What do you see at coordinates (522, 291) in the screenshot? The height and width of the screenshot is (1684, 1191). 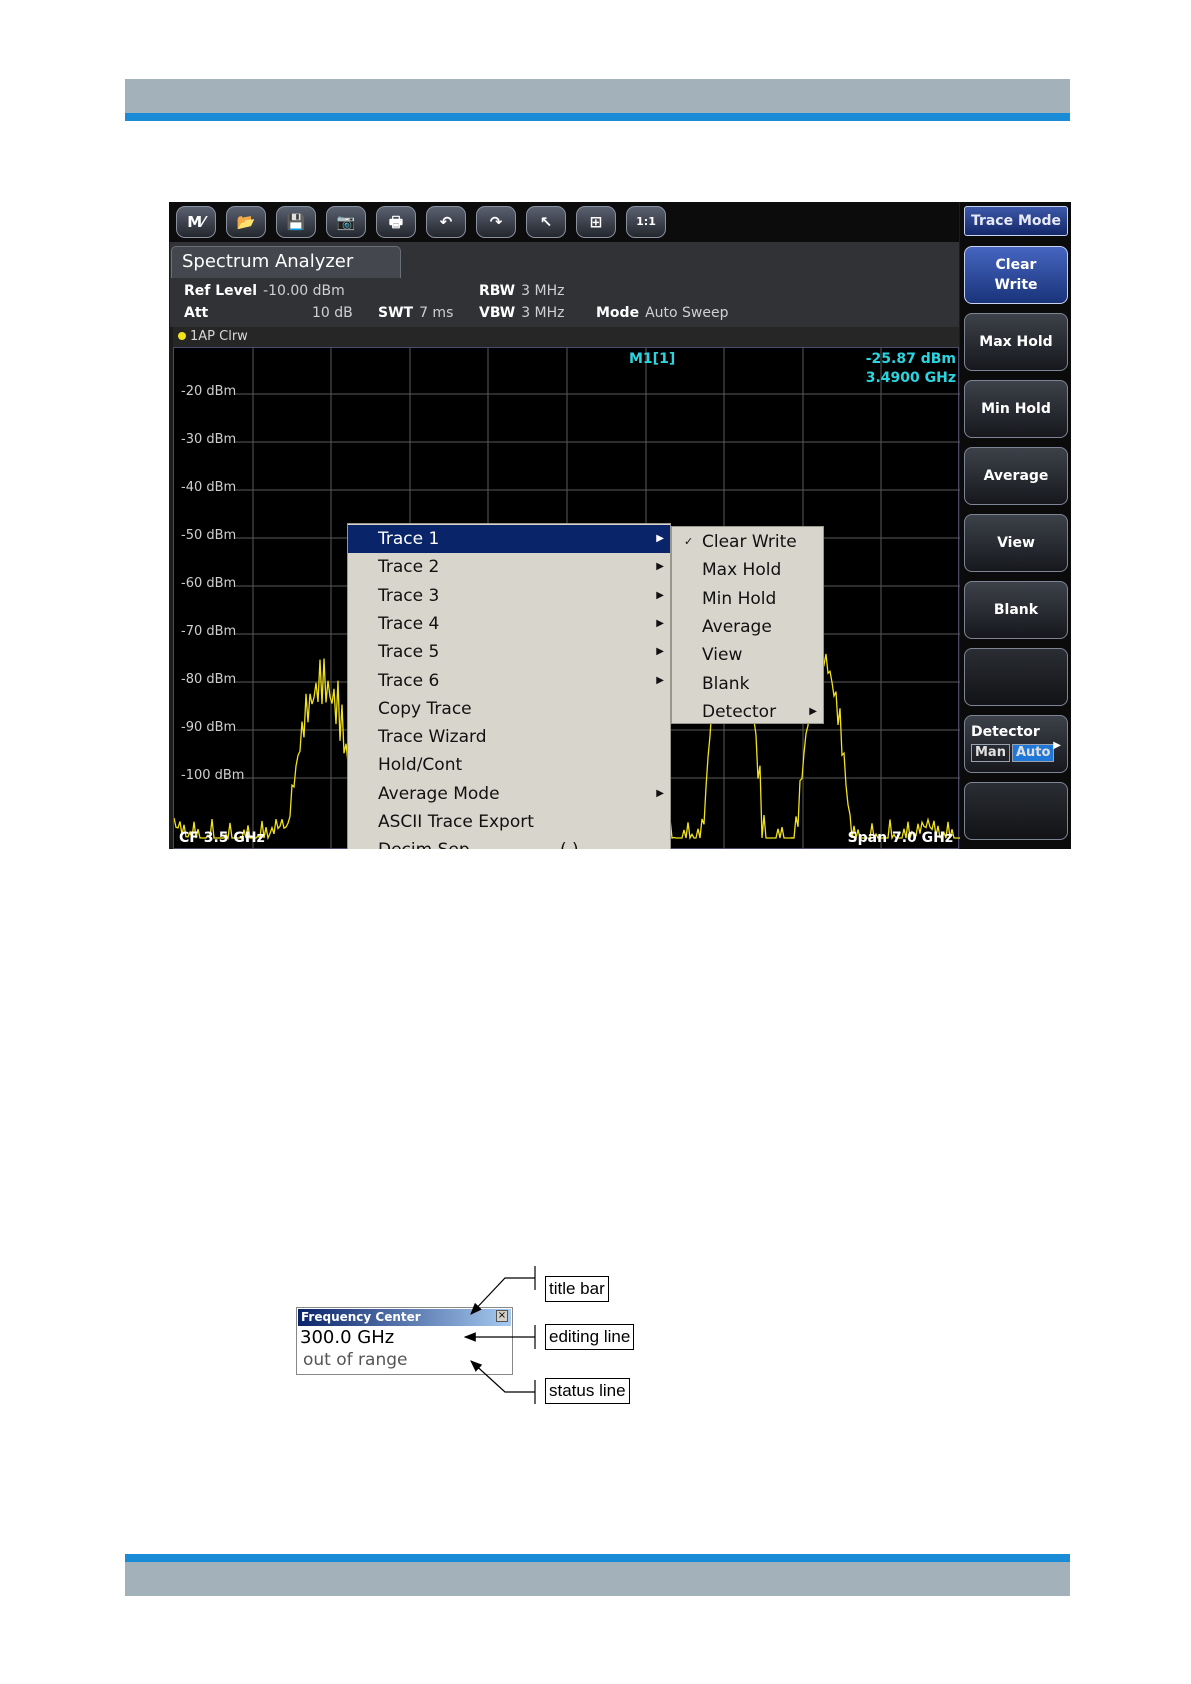 I see `rbw: RBW 3 MHz` at bounding box center [522, 291].